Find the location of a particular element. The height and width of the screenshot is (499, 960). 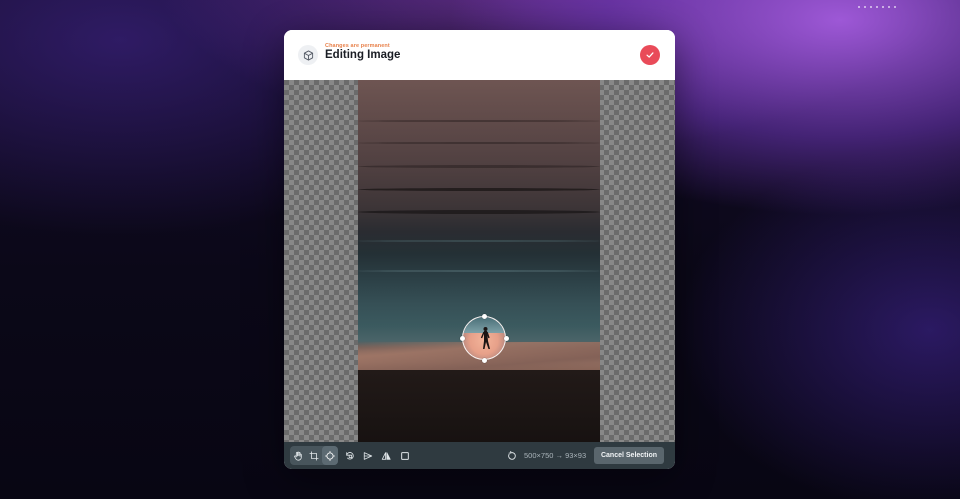

rectangle-icon is located at coordinates (405, 455).